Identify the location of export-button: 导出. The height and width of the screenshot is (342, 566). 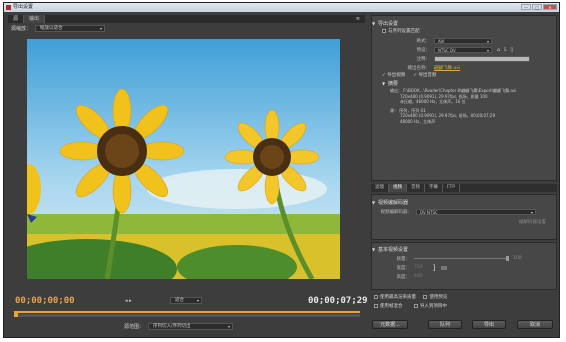
(489, 324).